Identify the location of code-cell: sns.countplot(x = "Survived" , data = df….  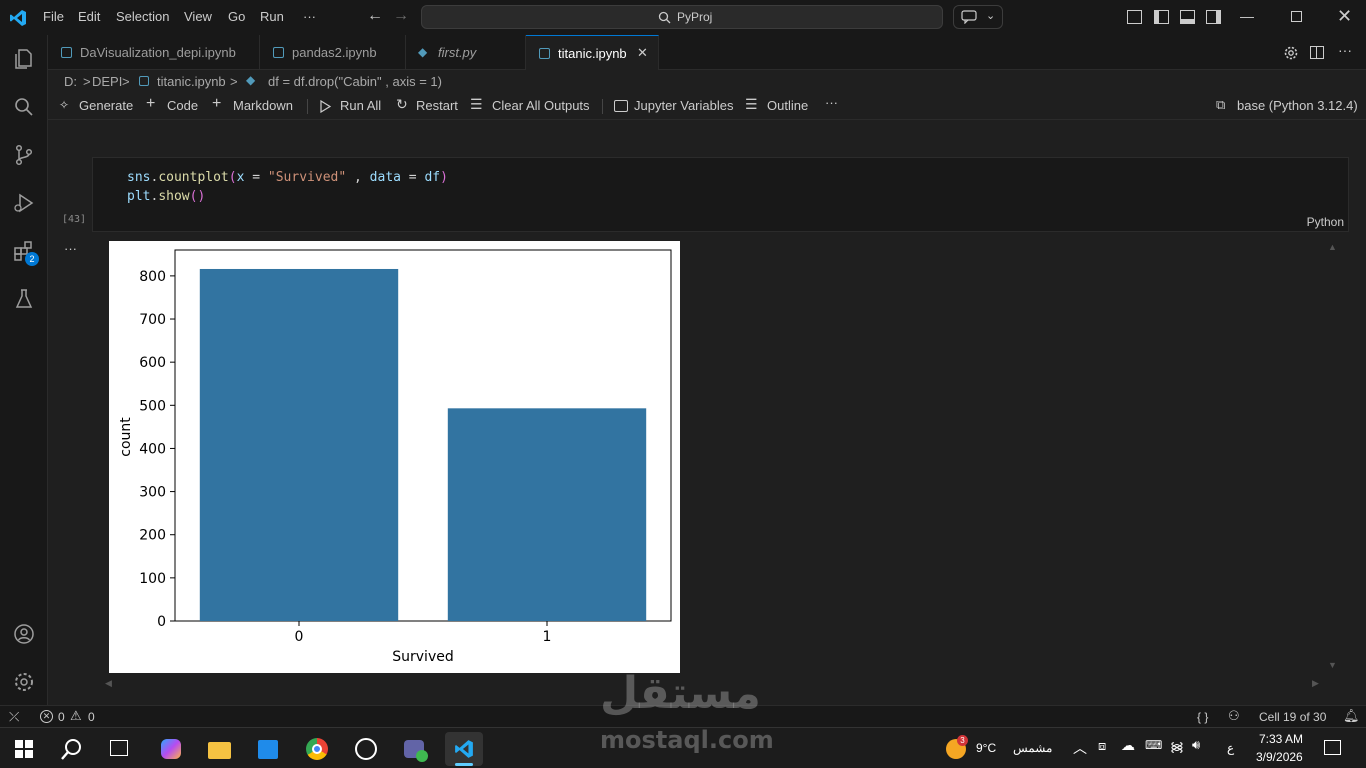
(720, 194).